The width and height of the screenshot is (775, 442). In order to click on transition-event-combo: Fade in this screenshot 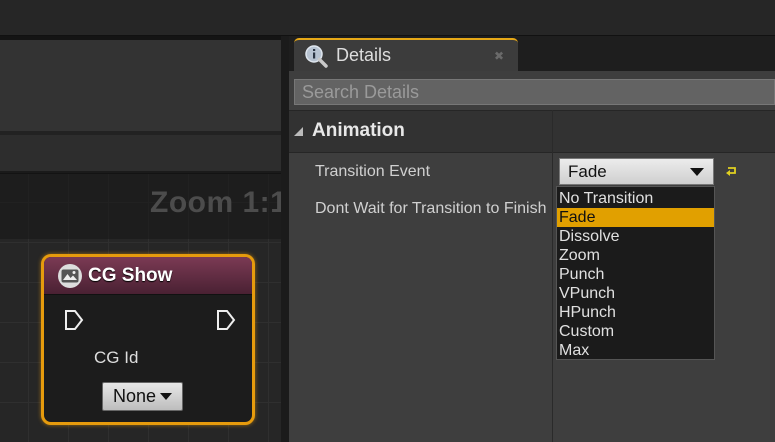, I will do `click(636, 171)`.